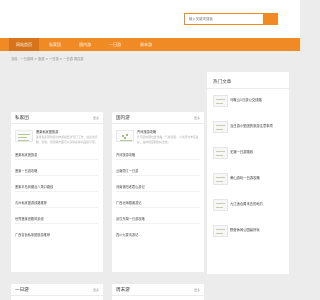 The height and width of the screenshot is (300, 320). I want to click on featured-description: 齐河县地理位置优越，气候温和，人文风光丰富多彩，是休闲度假的好去处。, so click(168, 139).